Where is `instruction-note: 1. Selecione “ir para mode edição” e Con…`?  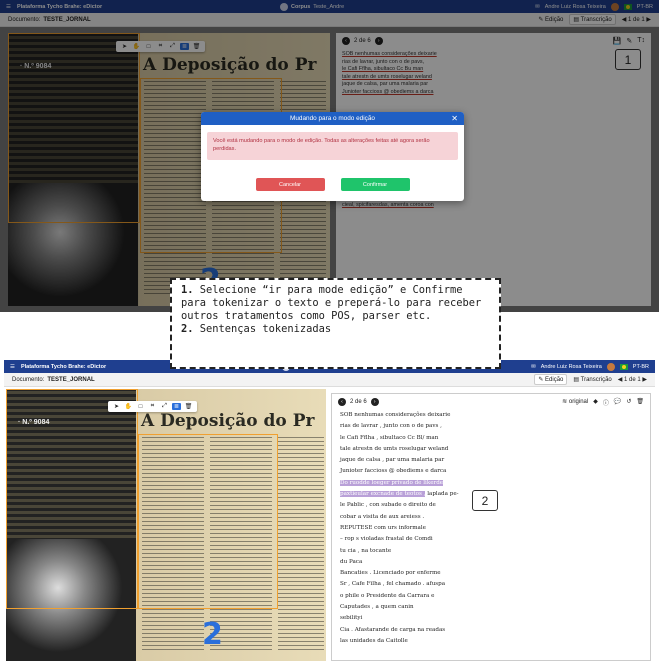 instruction-note: 1. Selecione “ir para mode edição” e Con… is located at coordinates (335, 323).